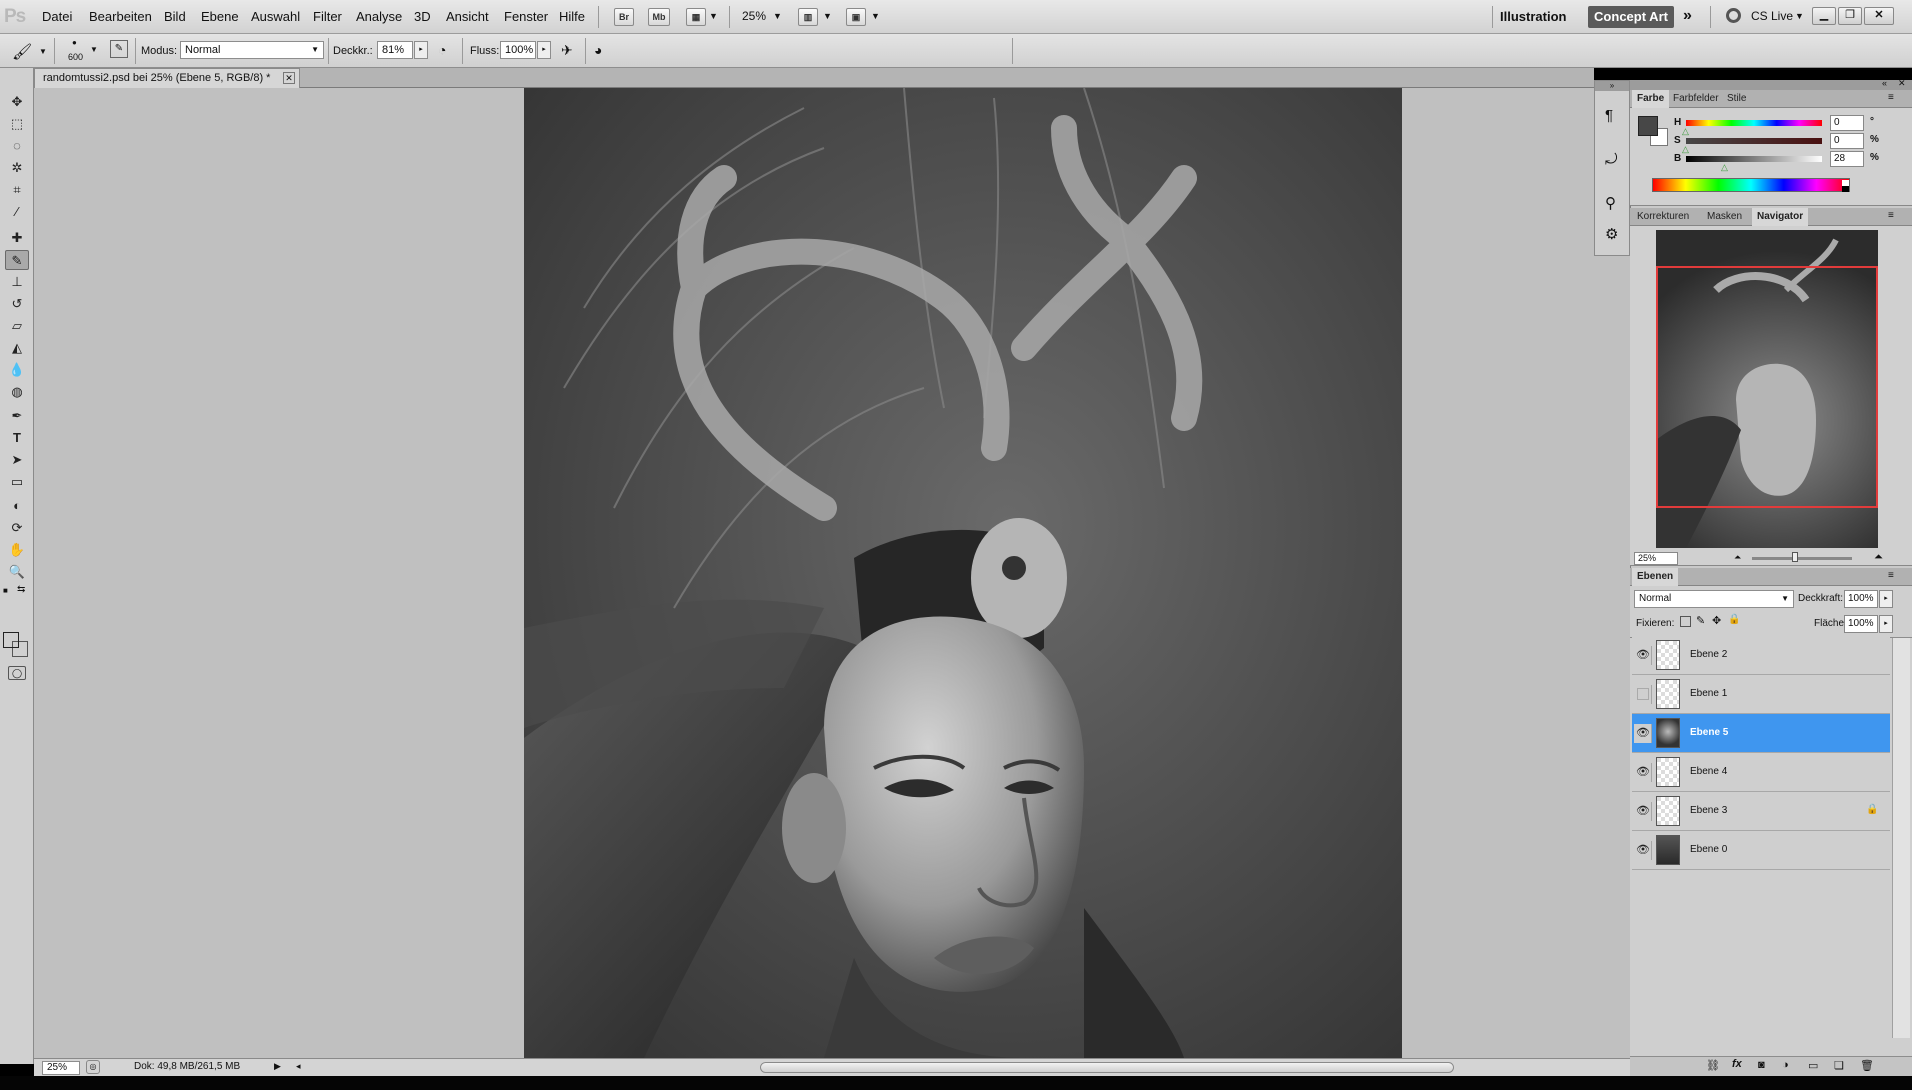 The width and height of the screenshot is (1912, 1090). Describe the element at coordinates (1643, 694) in the screenshot. I see `visibility-cell` at that location.